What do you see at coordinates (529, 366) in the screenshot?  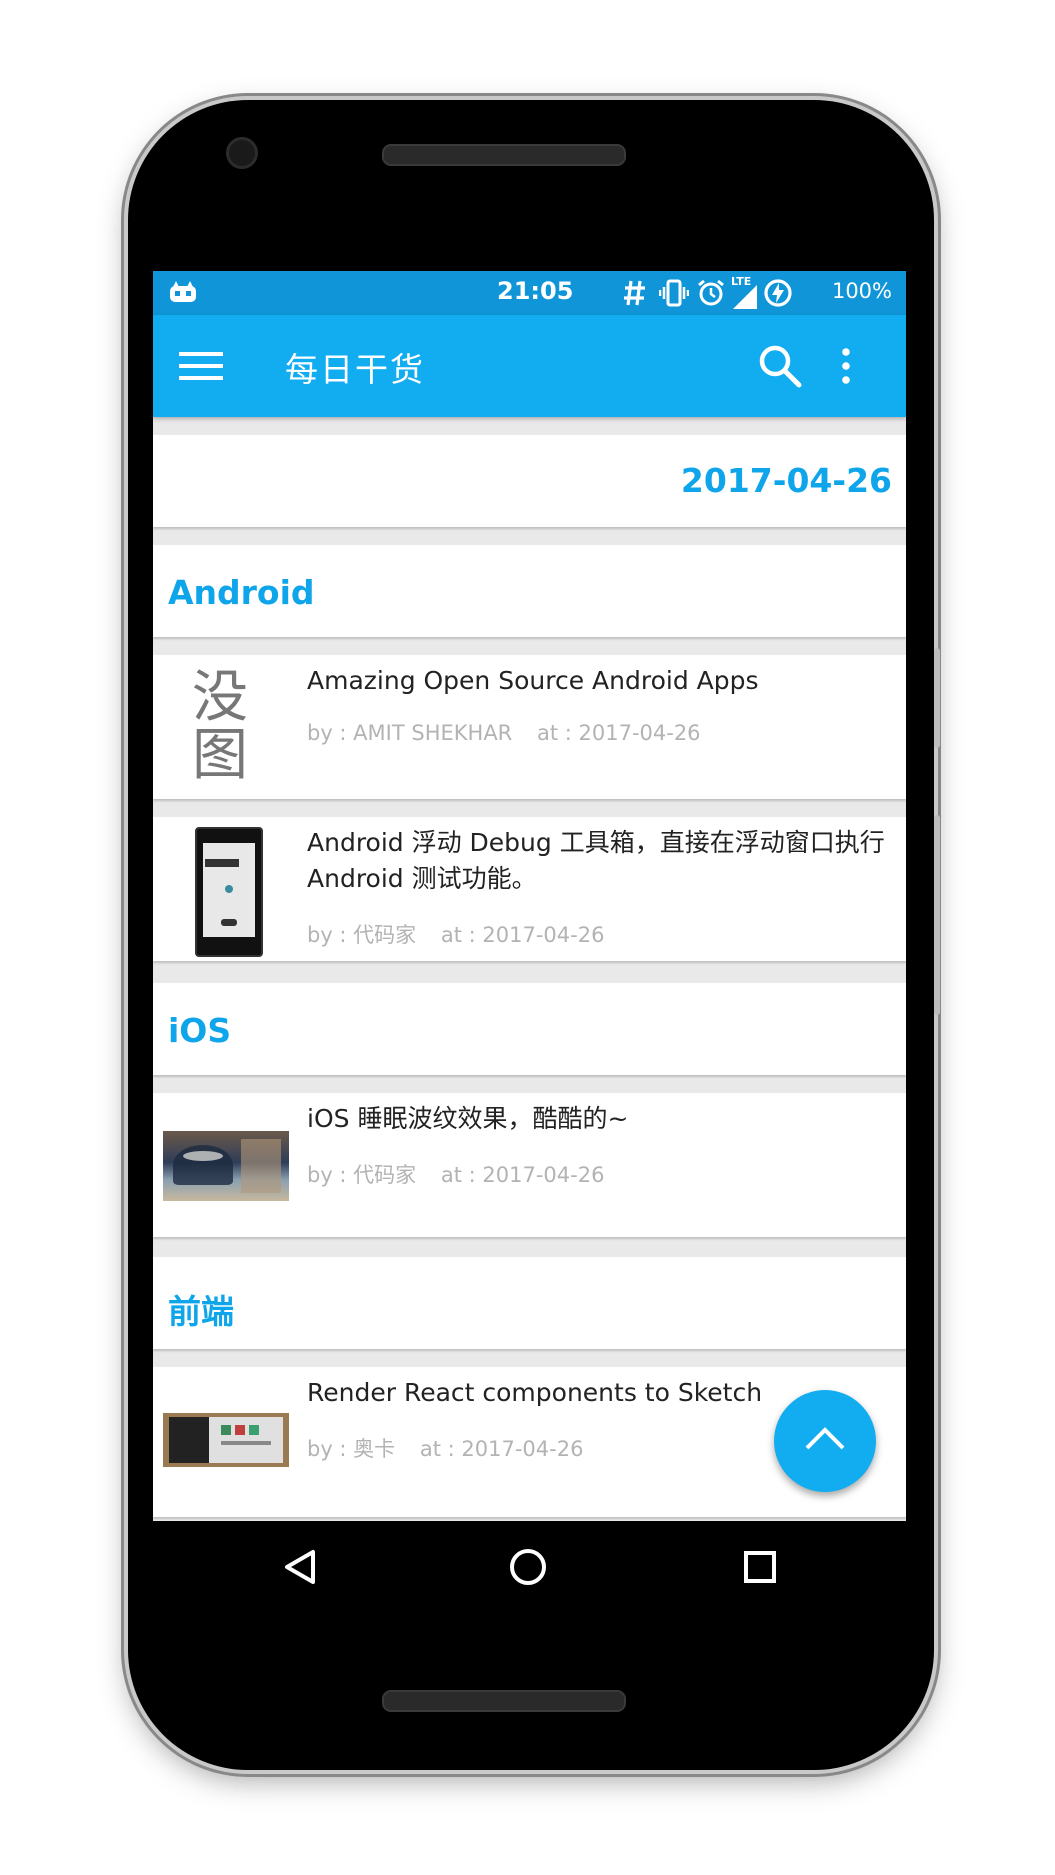 I see `app-bar: 每日干货` at bounding box center [529, 366].